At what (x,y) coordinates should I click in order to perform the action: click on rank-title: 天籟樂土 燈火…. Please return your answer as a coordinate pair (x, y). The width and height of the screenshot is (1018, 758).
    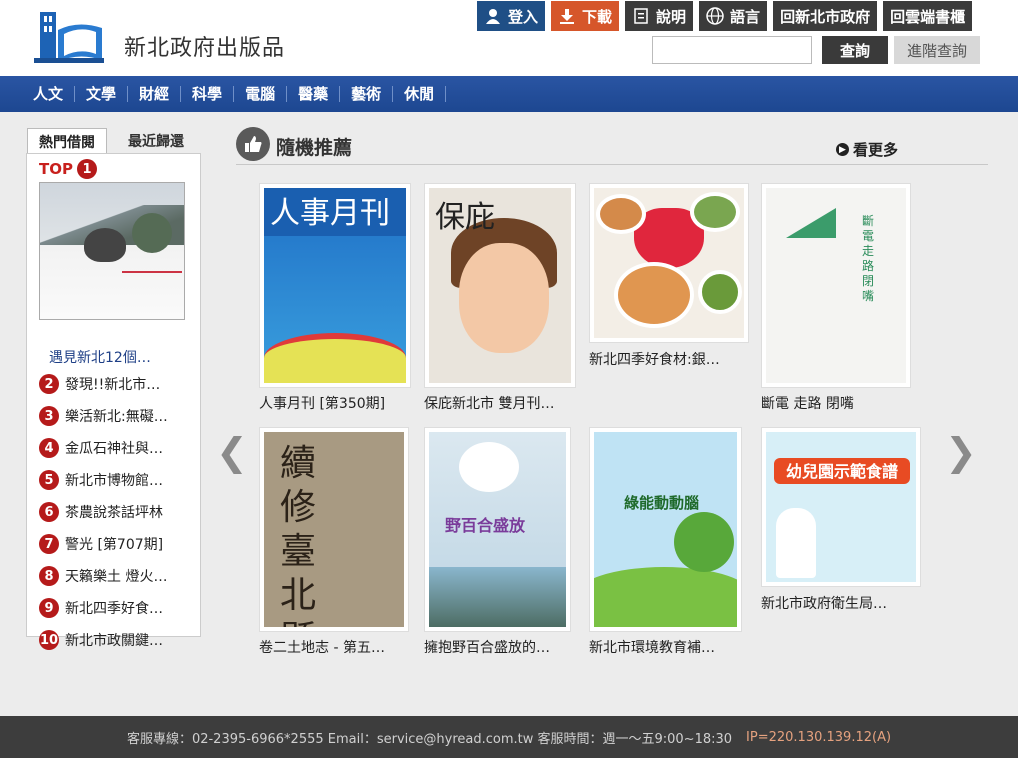
    Looking at the image, I should click on (116, 576).